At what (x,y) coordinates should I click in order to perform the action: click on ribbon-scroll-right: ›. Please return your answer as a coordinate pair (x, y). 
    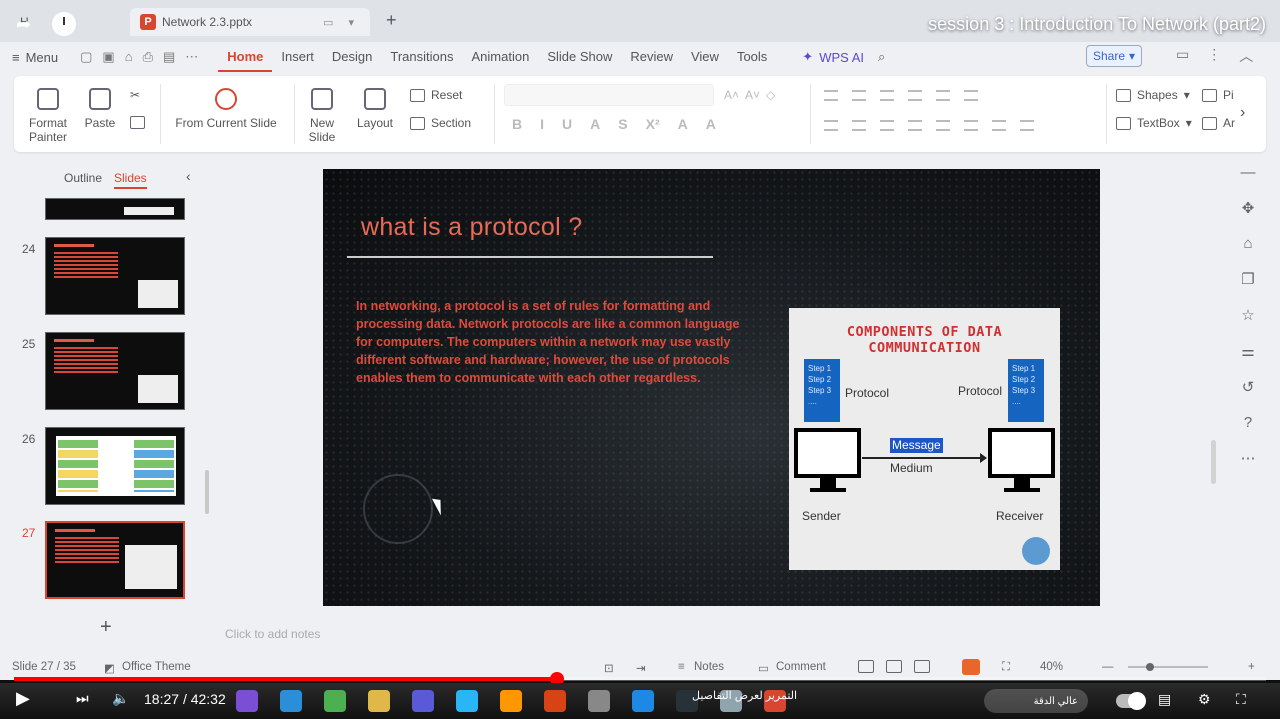
    Looking at the image, I should click on (1242, 113).